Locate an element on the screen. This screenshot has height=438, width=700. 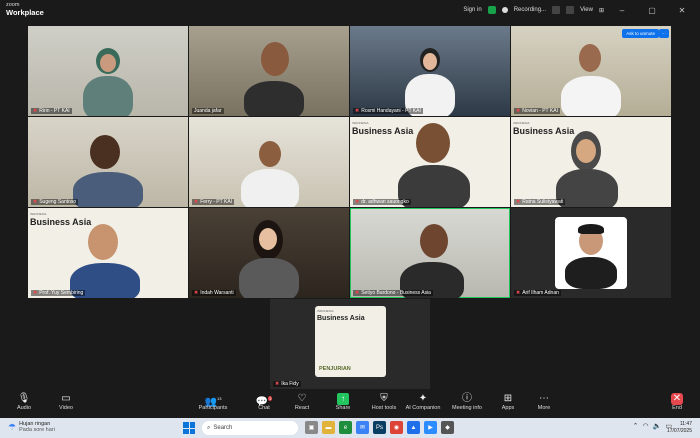
ai-companion-button: ✦ AI Companion is located at coordinates (423, 402).